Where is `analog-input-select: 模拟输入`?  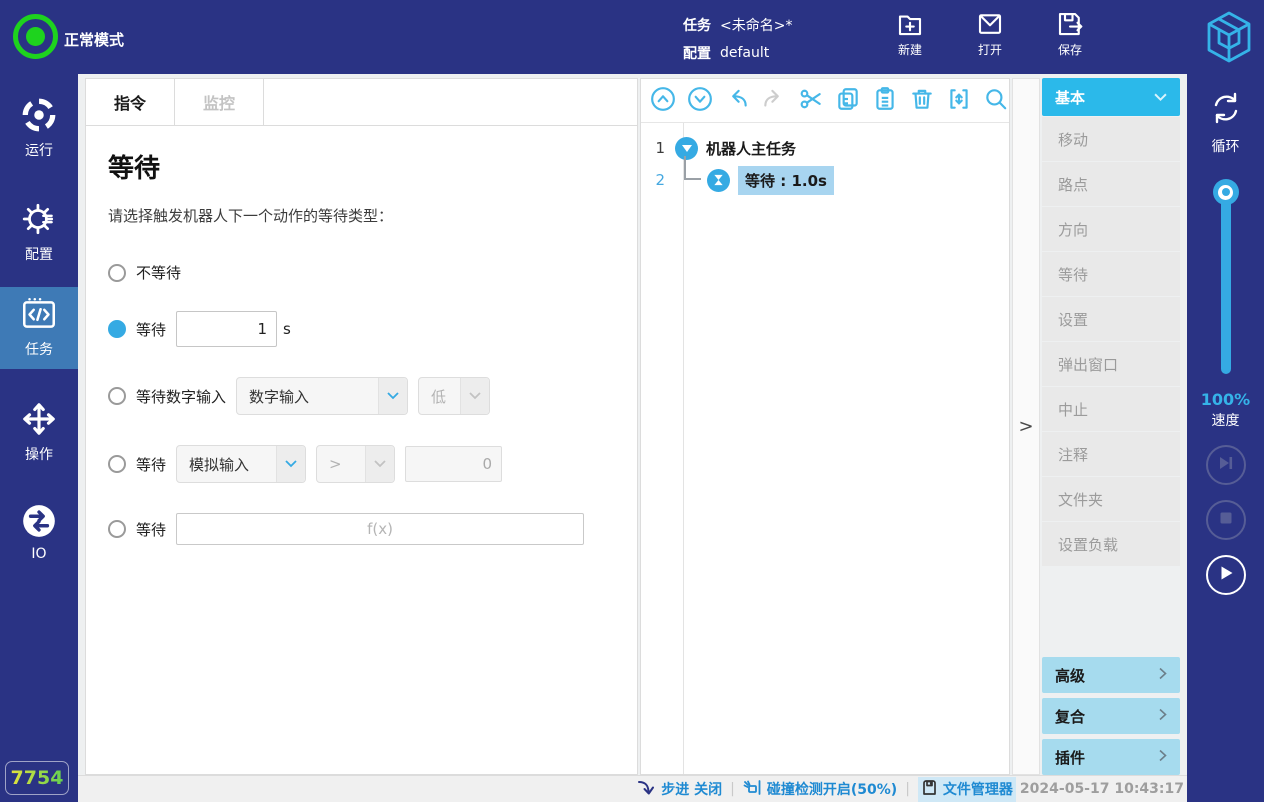 analog-input-select: 模拟输入 is located at coordinates (241, 464).